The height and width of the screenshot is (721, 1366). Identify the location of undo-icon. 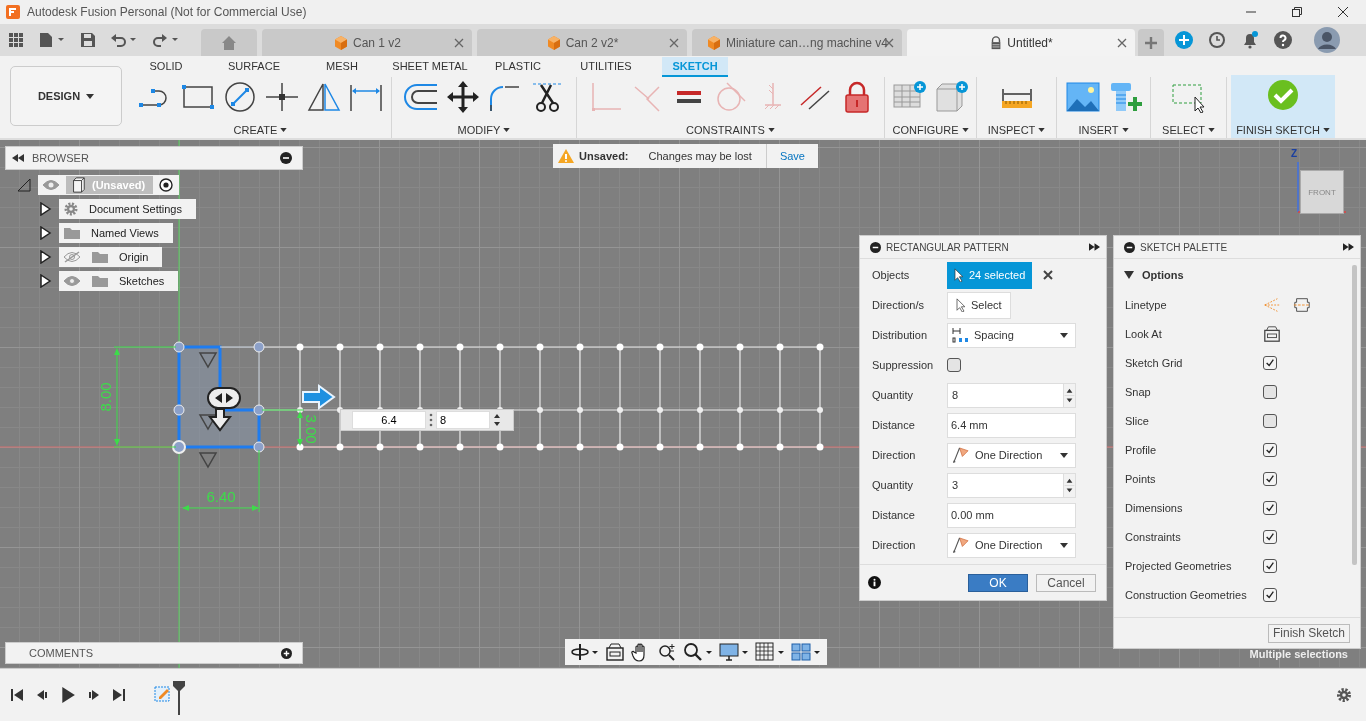
(124, 40).